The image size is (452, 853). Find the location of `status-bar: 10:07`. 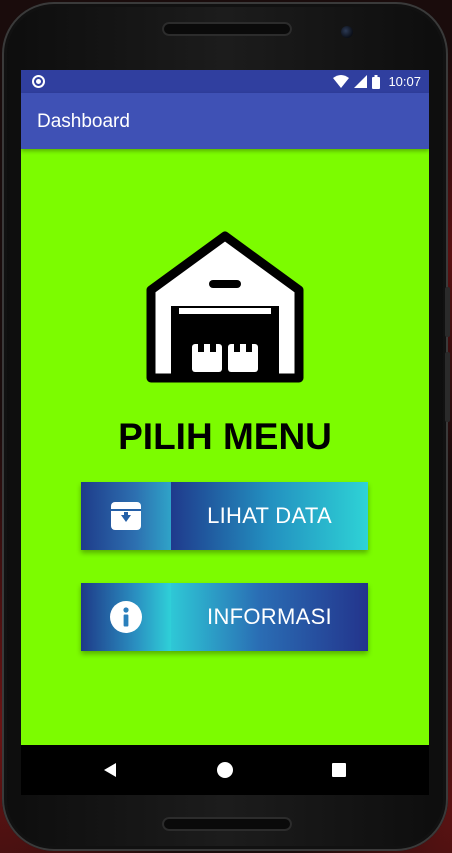

status-bar: 10:07 is located at coordinates (225, 81).